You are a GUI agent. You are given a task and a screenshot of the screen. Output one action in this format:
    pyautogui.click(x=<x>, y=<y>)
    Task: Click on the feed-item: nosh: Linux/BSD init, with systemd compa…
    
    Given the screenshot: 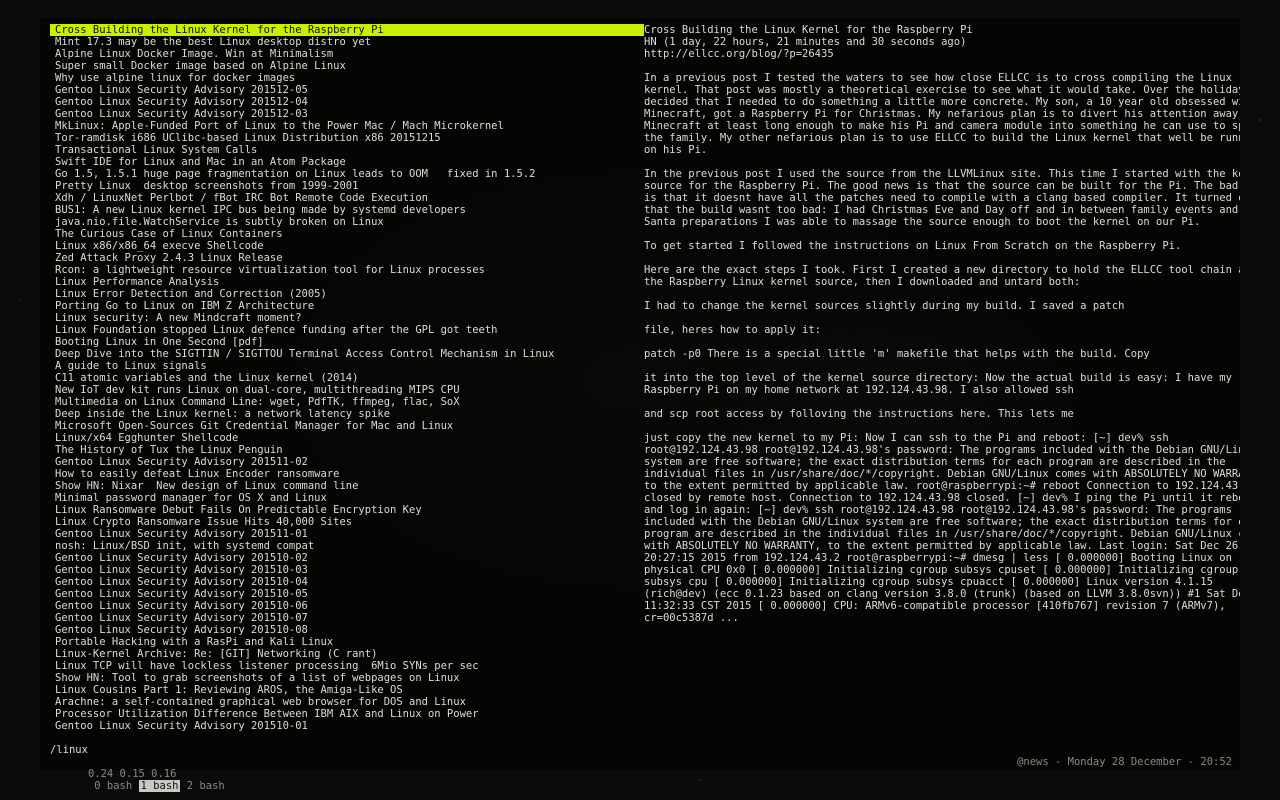 What is the action you would take?
    pyautogui.click(x=347, y=546)
    